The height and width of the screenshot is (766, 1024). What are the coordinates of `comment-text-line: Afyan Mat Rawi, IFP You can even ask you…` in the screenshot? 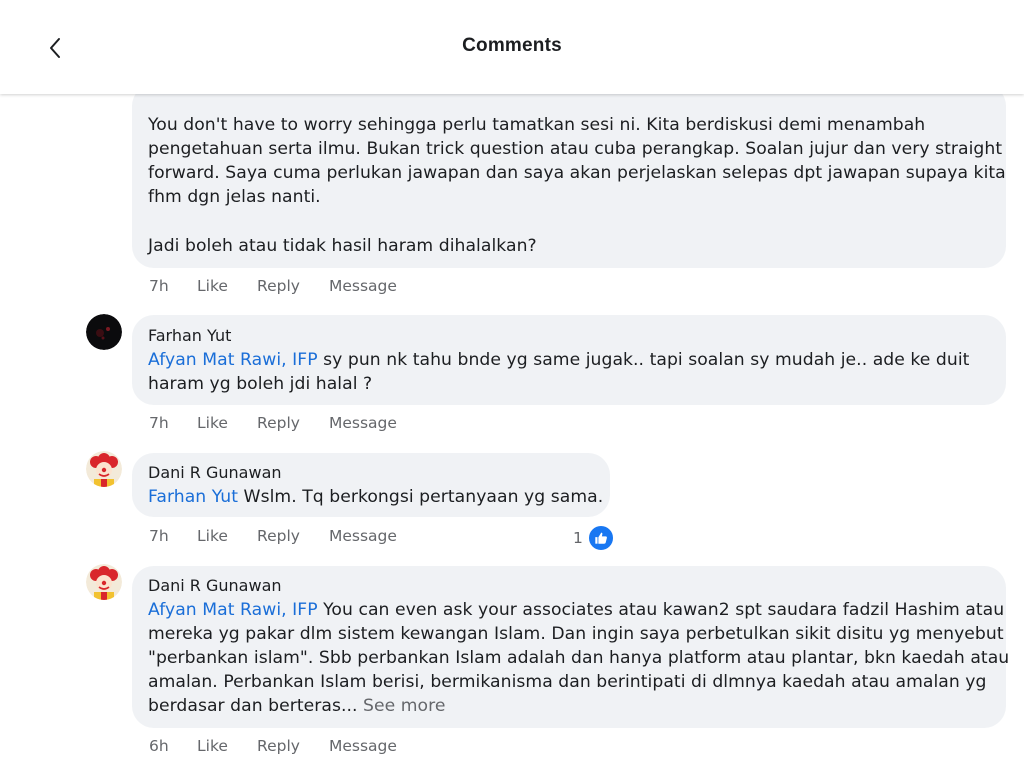 It's located at (576, 610).